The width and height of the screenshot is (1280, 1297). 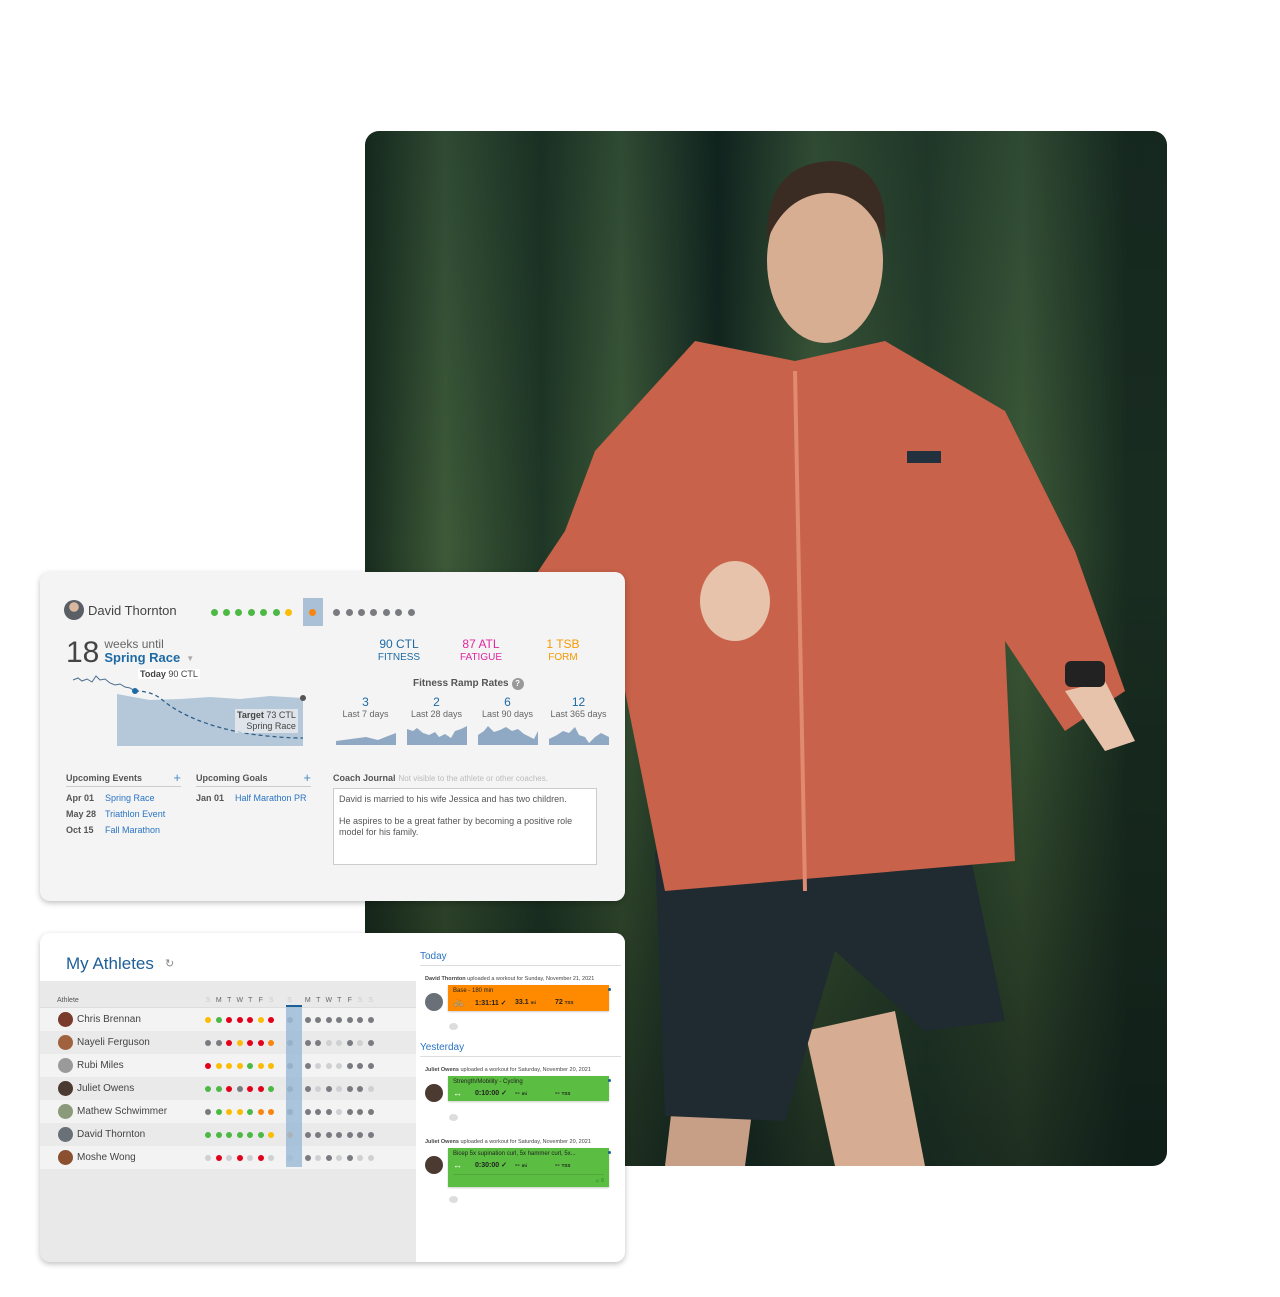 What do you see at coordinates (132, 830) in the screenshot?
I see `event-link: Fall Marathon` at bounding box center [132, 830].